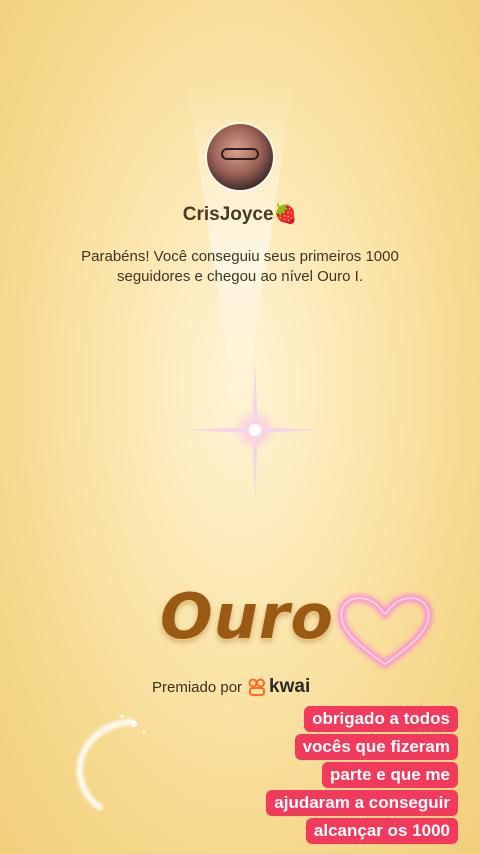 The image size is (480, 854). What do you see at coordinates (257, 687) in the screenshot?
I see `kwai-logo-icon` at bounding box center [257, 687].